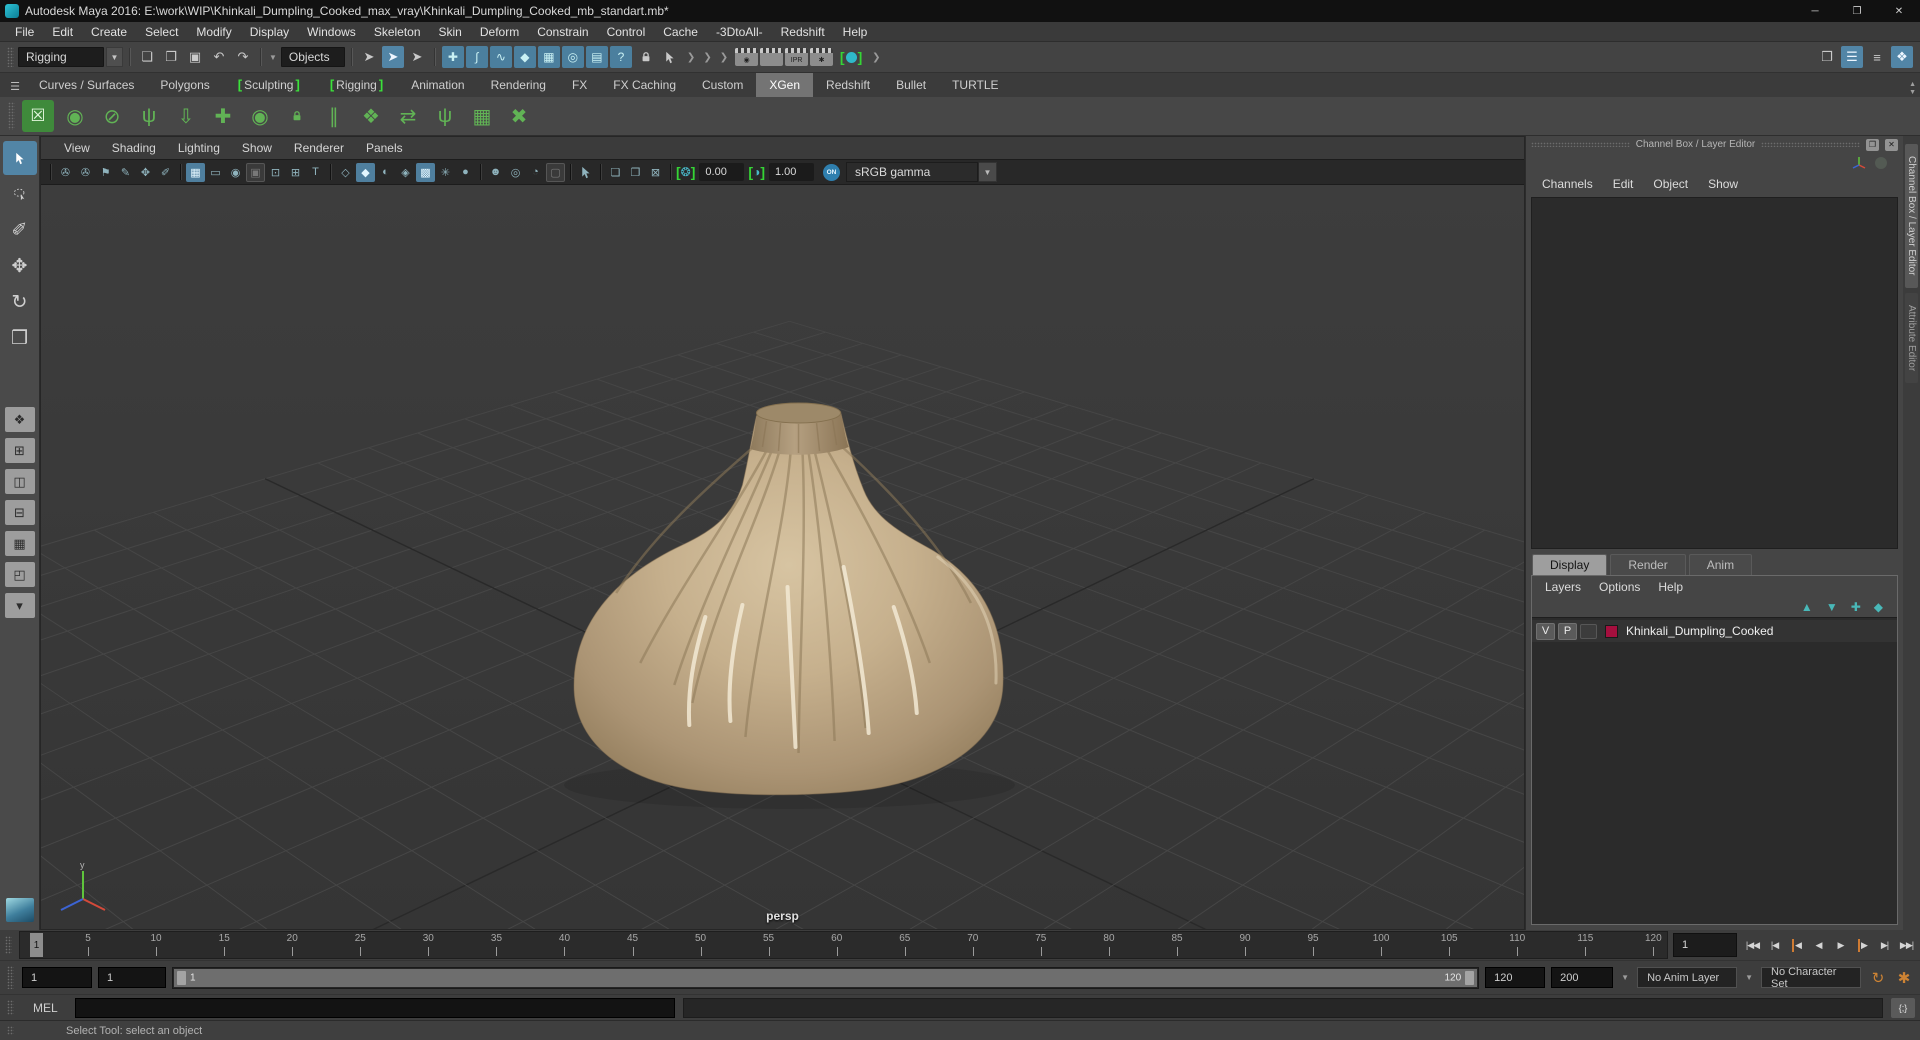  Describe the element at coordinates (535, 172) in the screenshot. I see `xray-joints-icon: ◔` at that location.